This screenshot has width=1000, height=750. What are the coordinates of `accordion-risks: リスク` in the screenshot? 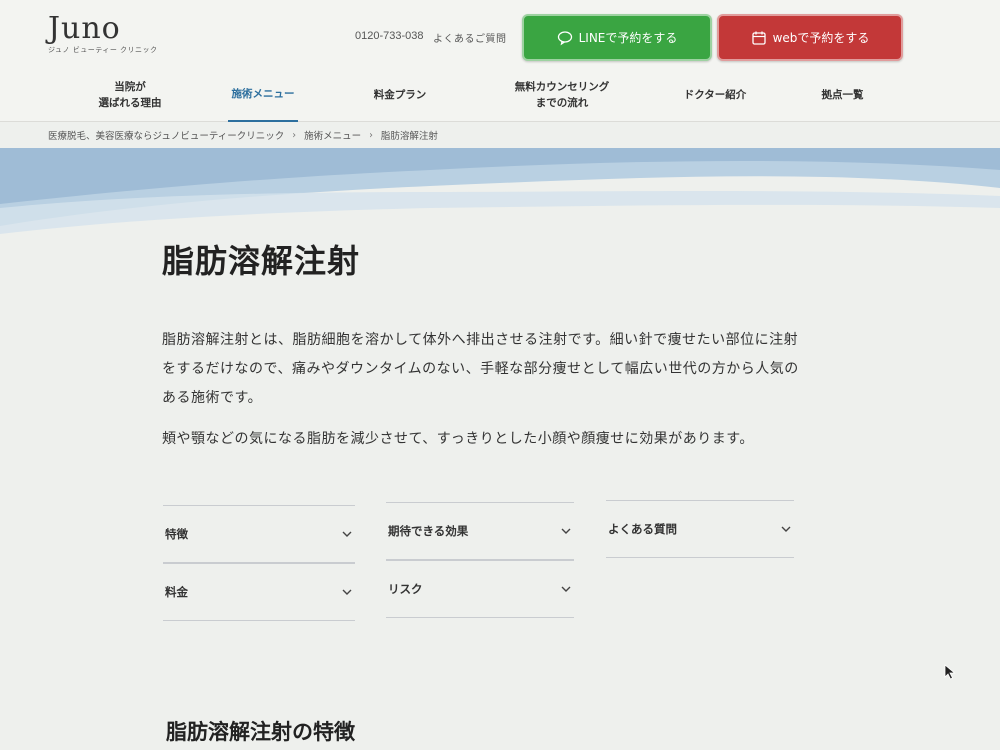 It's located at (480, 589).